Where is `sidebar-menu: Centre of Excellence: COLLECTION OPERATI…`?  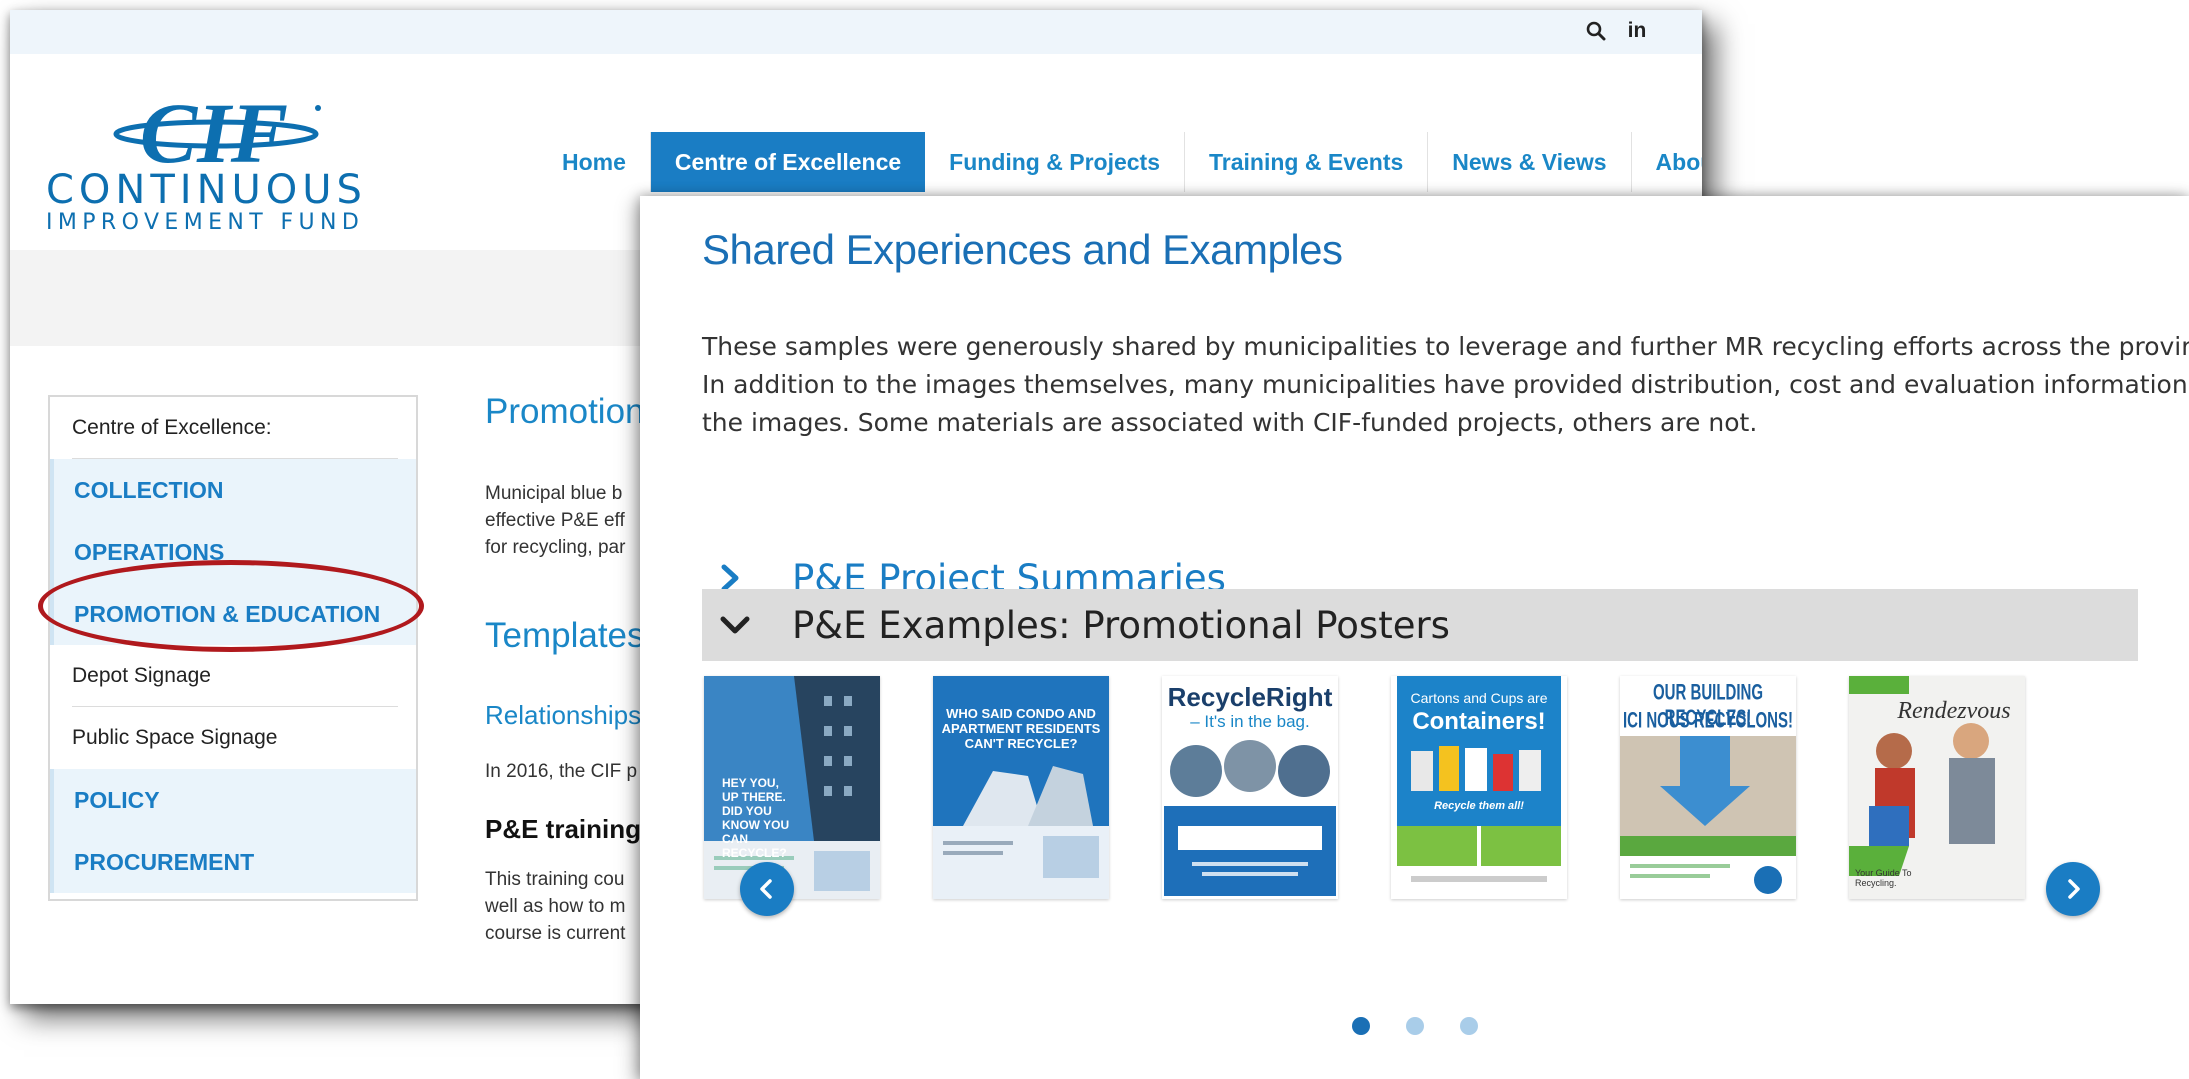
sidebar-menu: Centre of Excellence: COLLECTION OPERATI… is located at coordinates (233, 648).